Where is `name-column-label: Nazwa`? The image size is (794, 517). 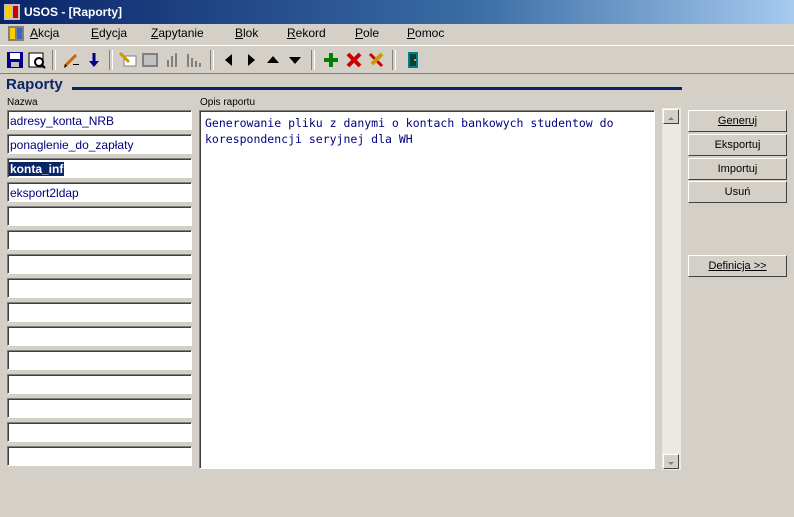
name-column-label: Nazwa is located at coordinates (22, 102).